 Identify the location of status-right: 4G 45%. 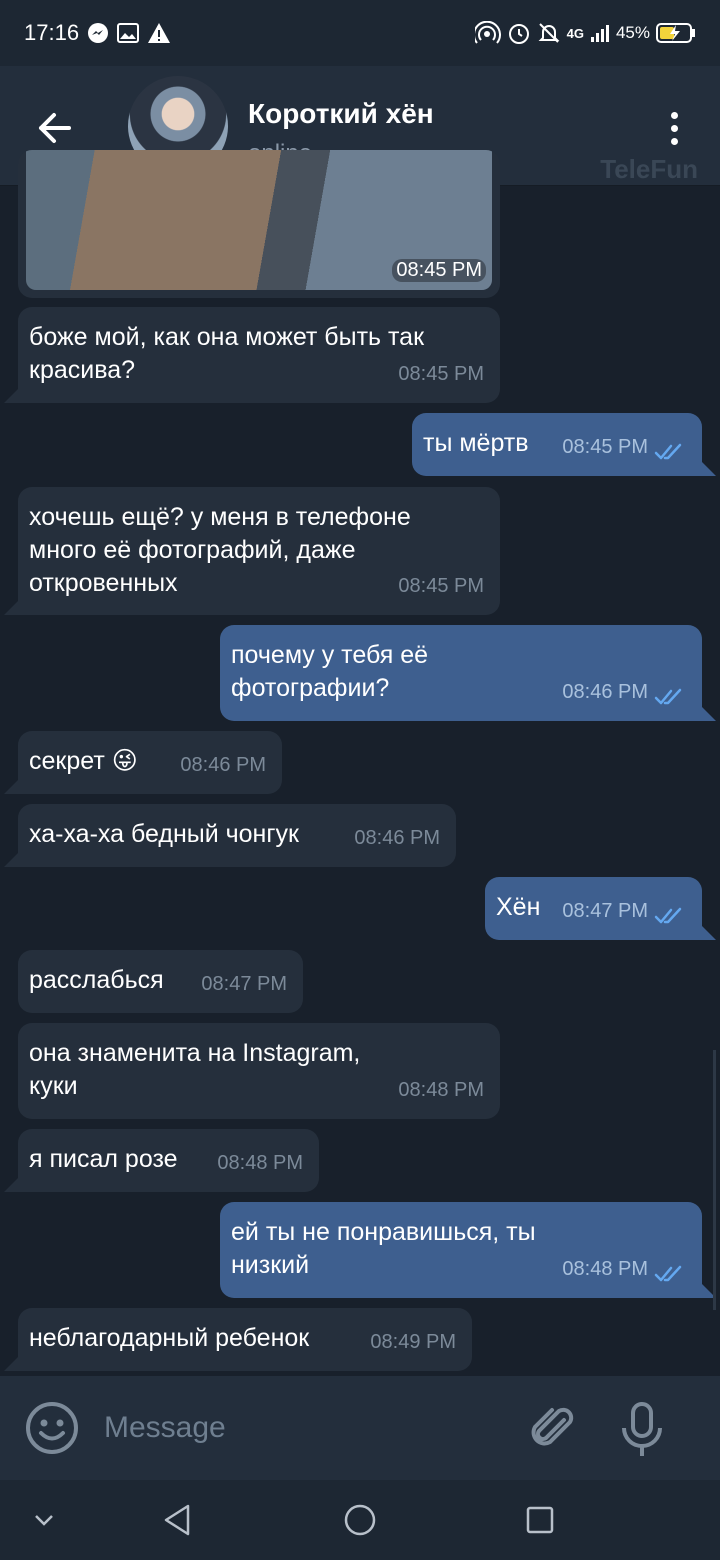
(585, 33).